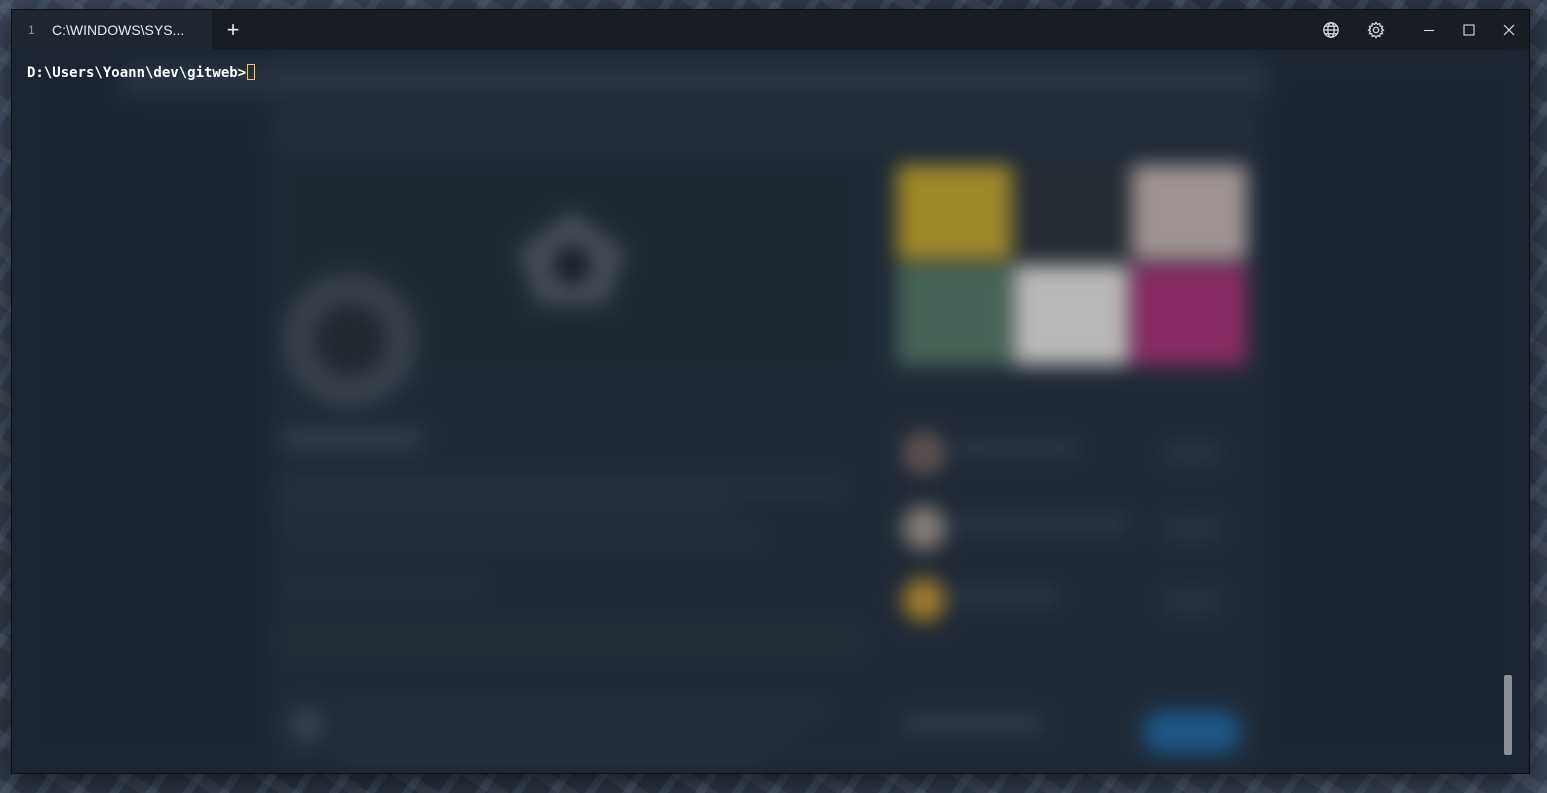  I want to click on text-cursor, so click(251, 72).